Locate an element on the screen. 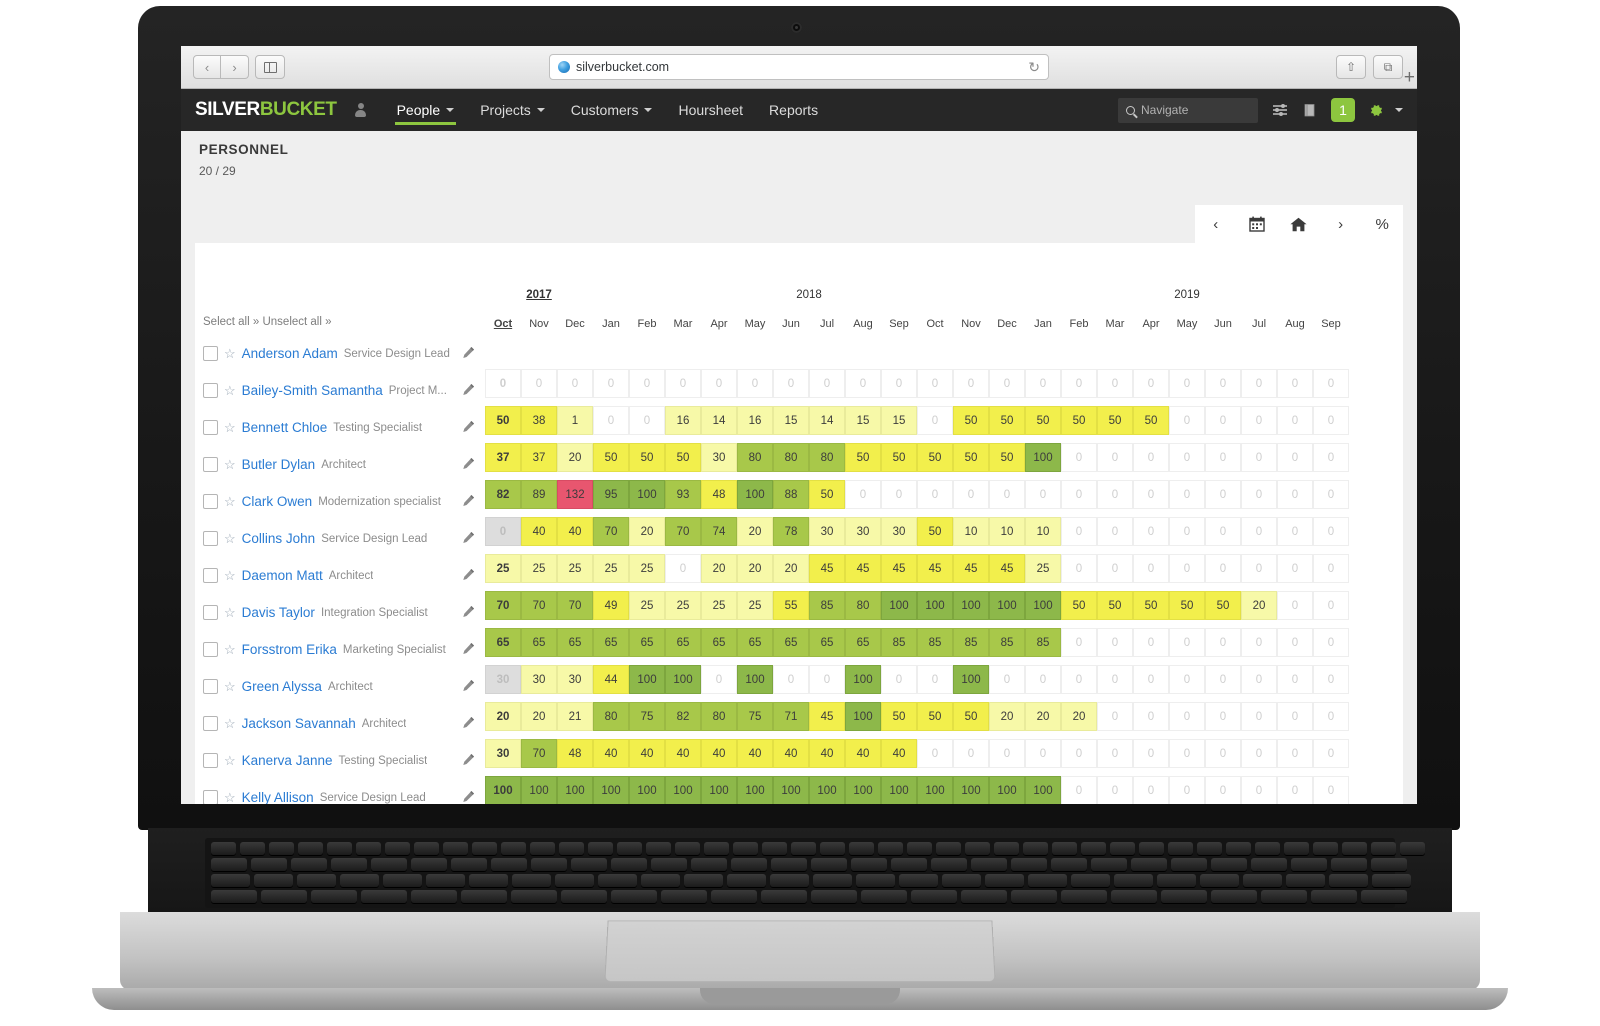  person-row: ☆ Bennett Chloe Testing Specialist is located at coordinates (340, 427).